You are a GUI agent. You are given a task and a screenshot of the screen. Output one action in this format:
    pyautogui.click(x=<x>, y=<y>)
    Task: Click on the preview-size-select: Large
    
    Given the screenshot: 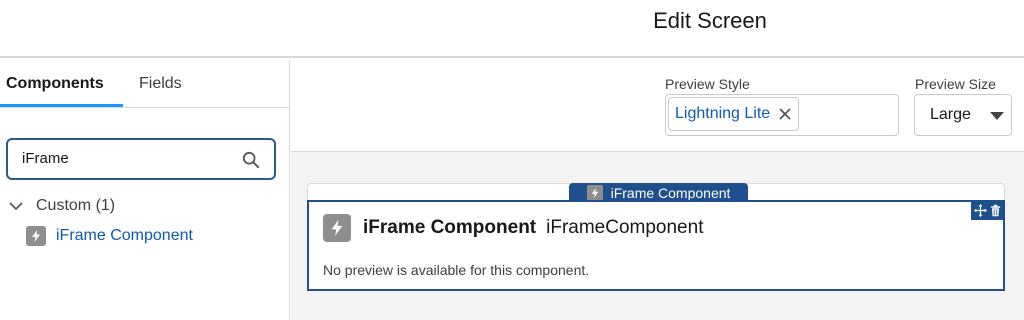 What is the action you would take?
    pyautogui.click(x=963, y=115)
    